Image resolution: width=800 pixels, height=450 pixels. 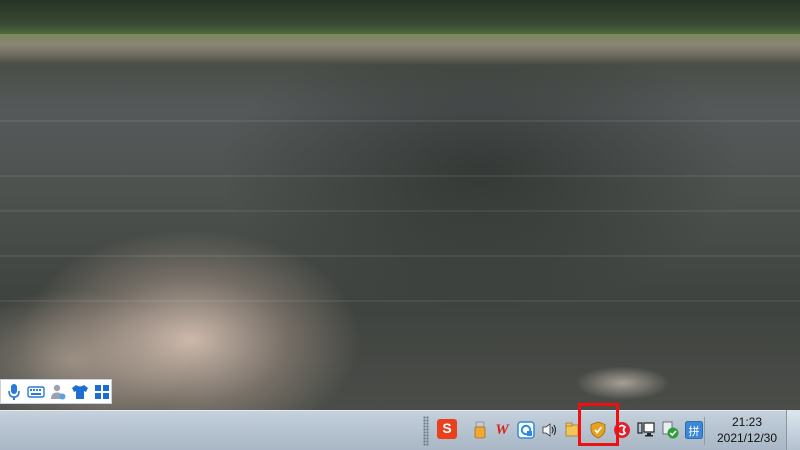 What do you see at coordinates (704, 431) in the screenshot?
I see `tray-separator` at bounding box center [704, 431].